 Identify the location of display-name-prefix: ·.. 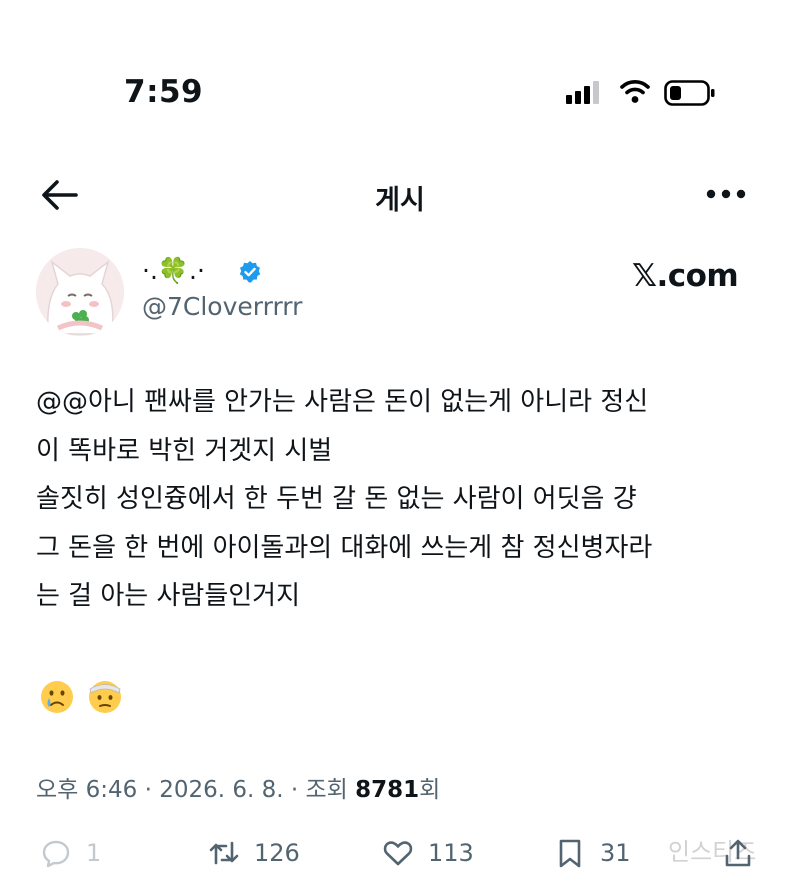
(150, 270).